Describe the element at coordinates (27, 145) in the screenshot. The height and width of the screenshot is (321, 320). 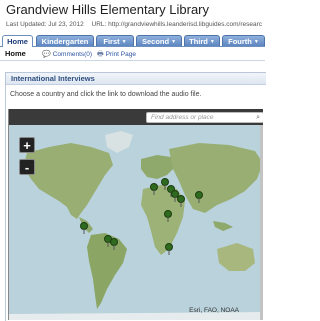
I see `zoom-in-button: +` at that location.